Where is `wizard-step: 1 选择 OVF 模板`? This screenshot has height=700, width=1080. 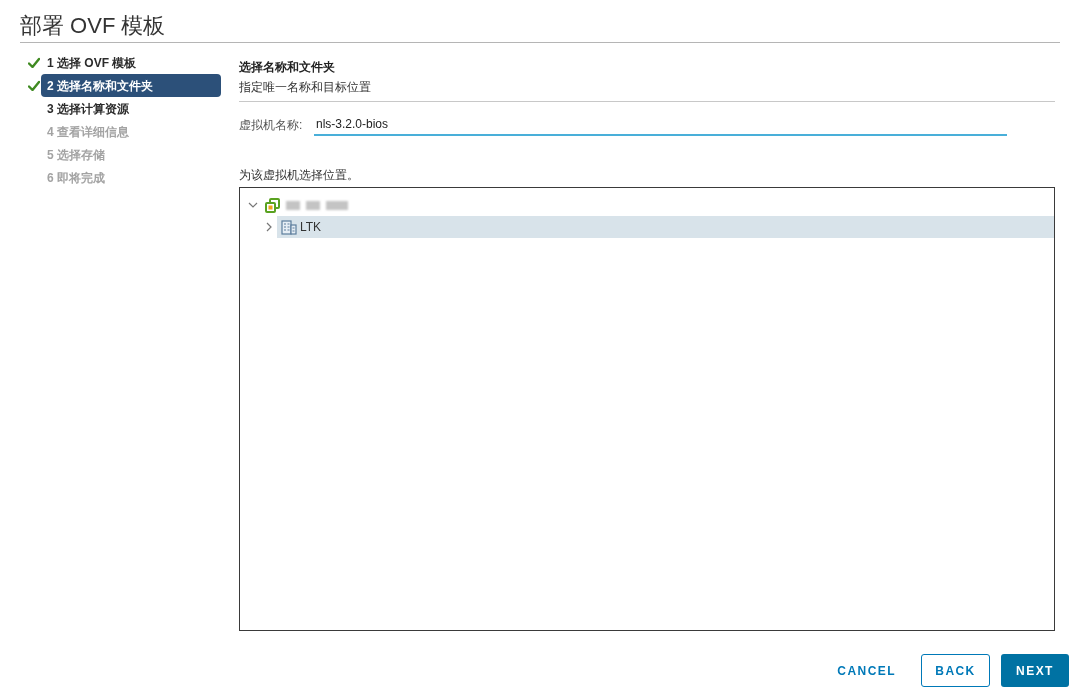
wizard-step: 1 选择 OVF 模板 is located at coordinates (131, 62).